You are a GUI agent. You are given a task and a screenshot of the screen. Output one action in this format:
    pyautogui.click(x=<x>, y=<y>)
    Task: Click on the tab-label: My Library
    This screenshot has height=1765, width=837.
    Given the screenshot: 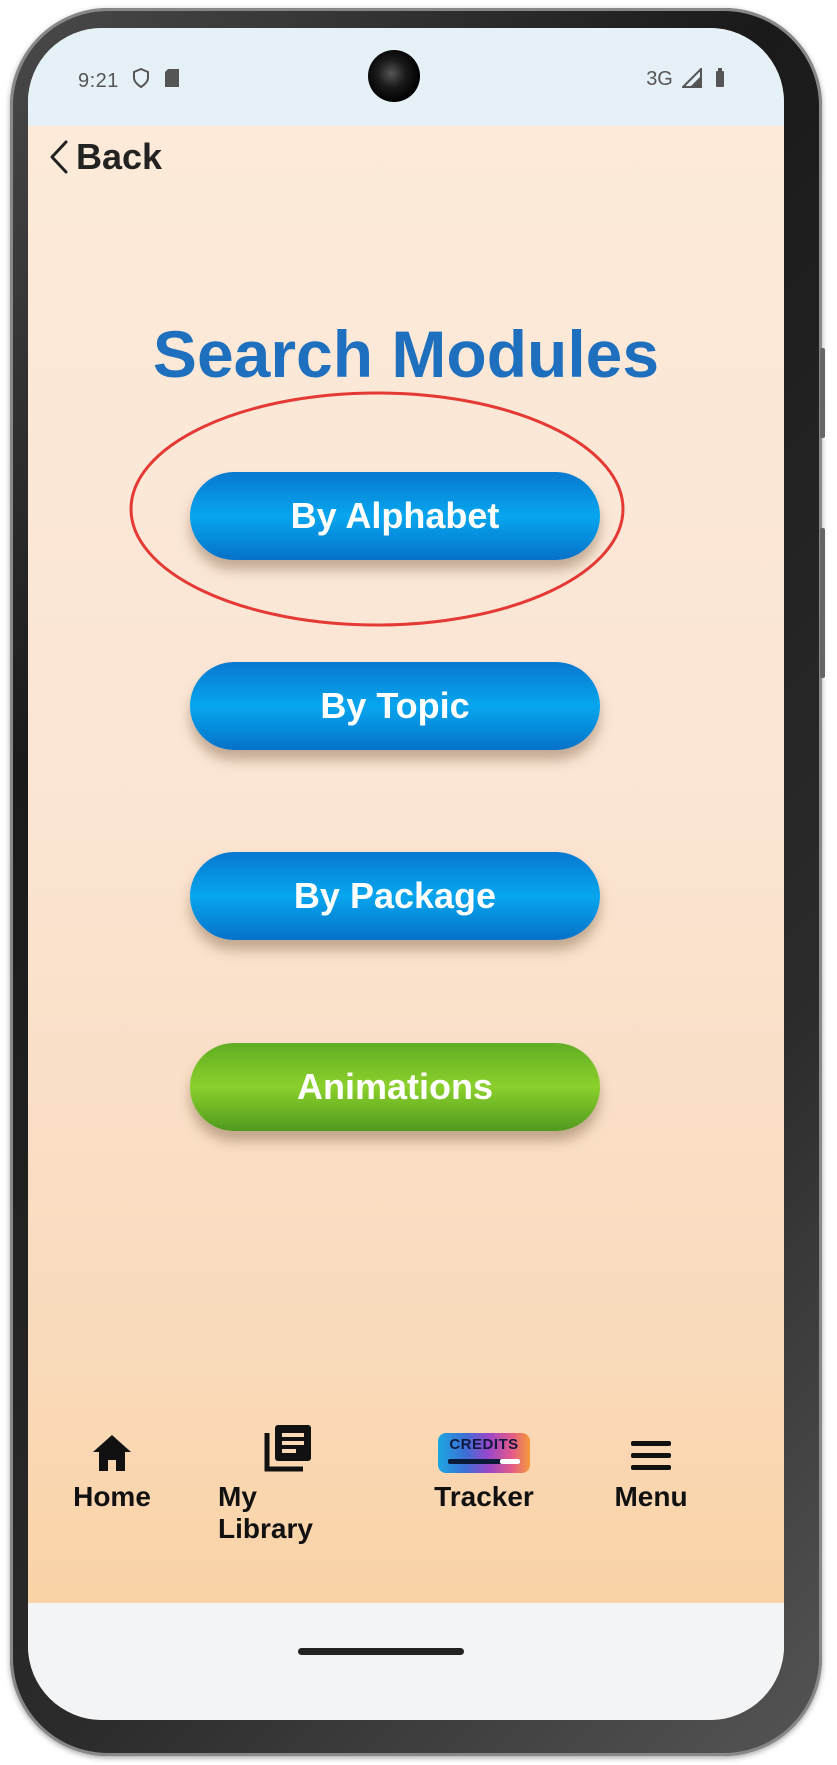 What is the action you would take?
    pyautogui.click(x=265, y=1512)
    